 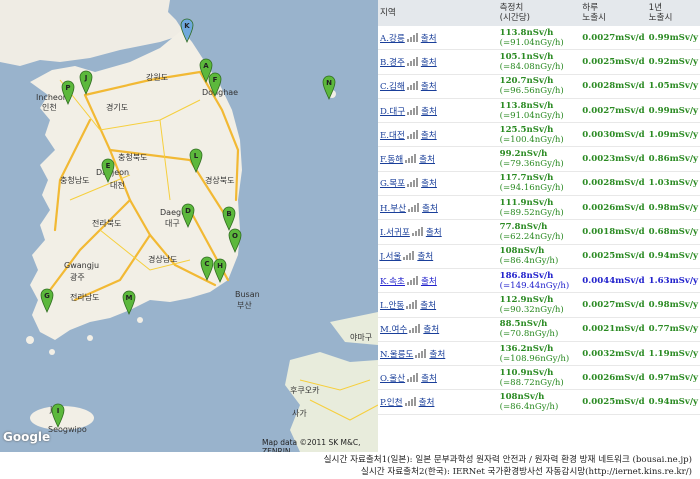 I want to click on region-cell: K.속초 출처, so click(x=438, y=281).